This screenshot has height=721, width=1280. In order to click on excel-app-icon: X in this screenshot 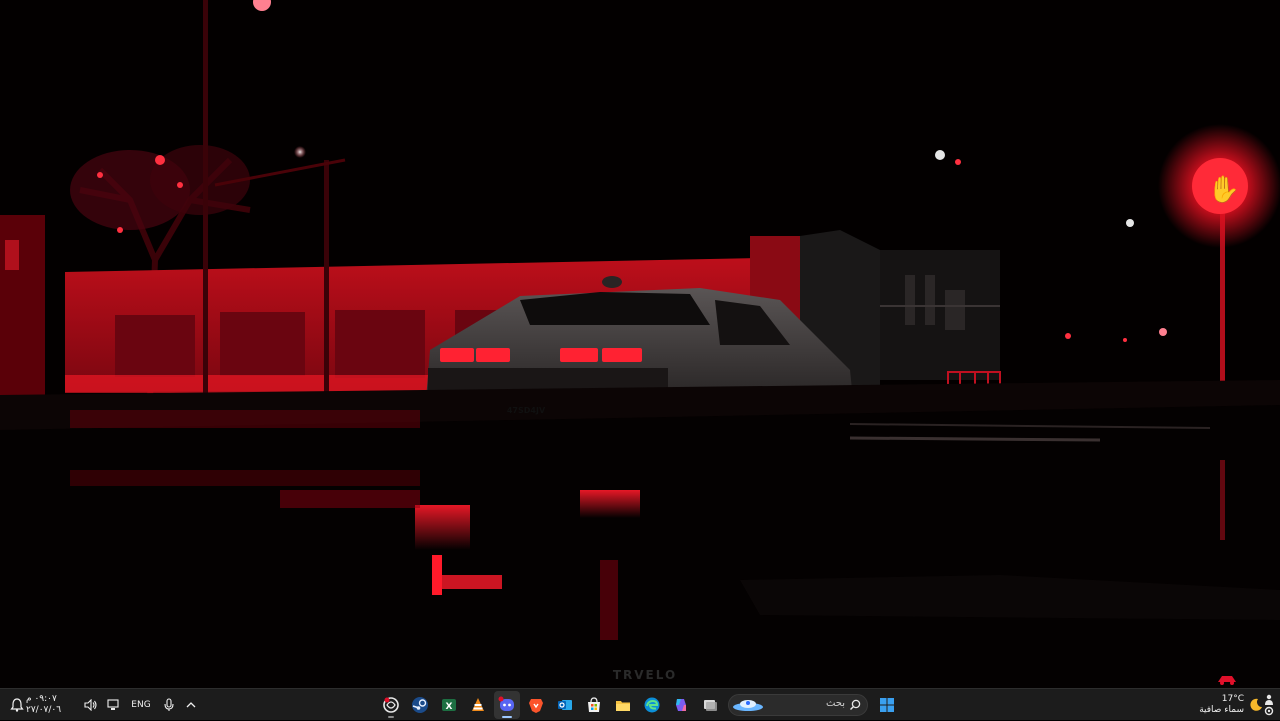, I will do `click(449, 705)`.